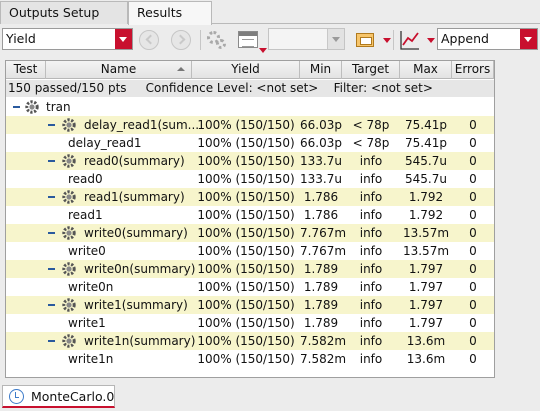 The height and width of the screenshot is (411, 540). Describe the element at coordinates (140, 341) in the screenshot. I see `row-name: write1n(summary)` at that location.